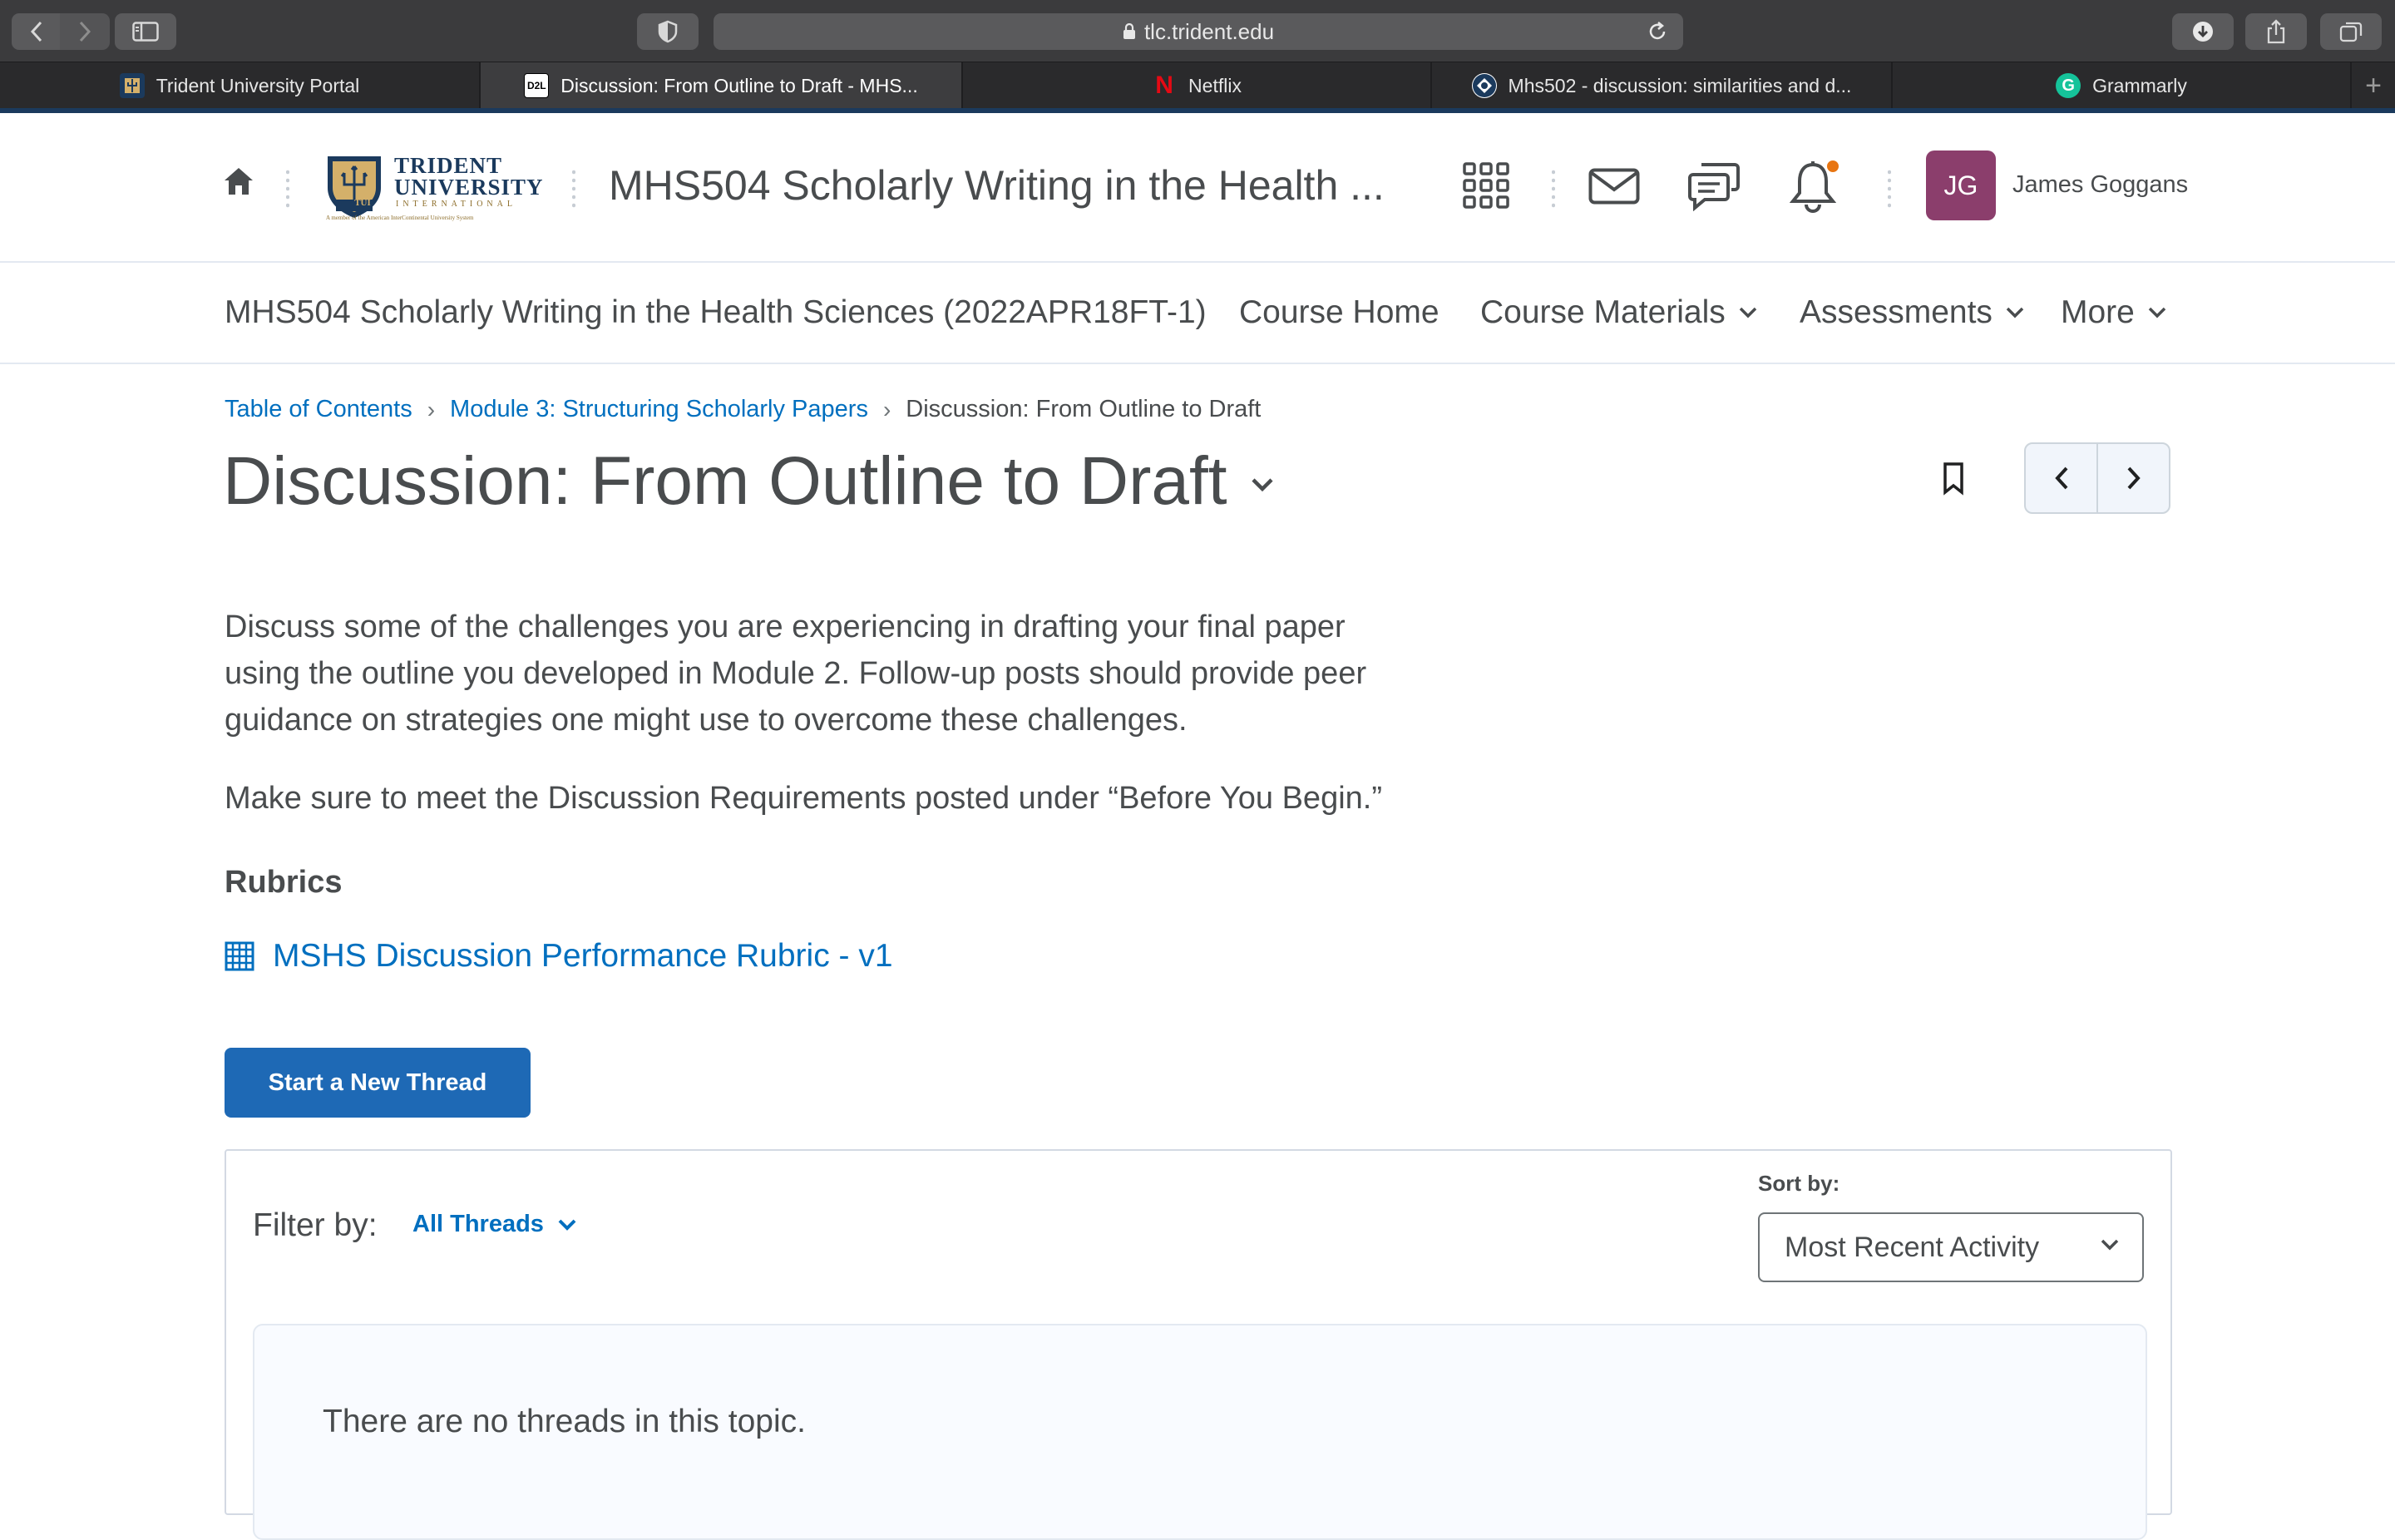 The image size is (2395, 1540). I want to click on trident-favicon-icon, so click(132, 85).